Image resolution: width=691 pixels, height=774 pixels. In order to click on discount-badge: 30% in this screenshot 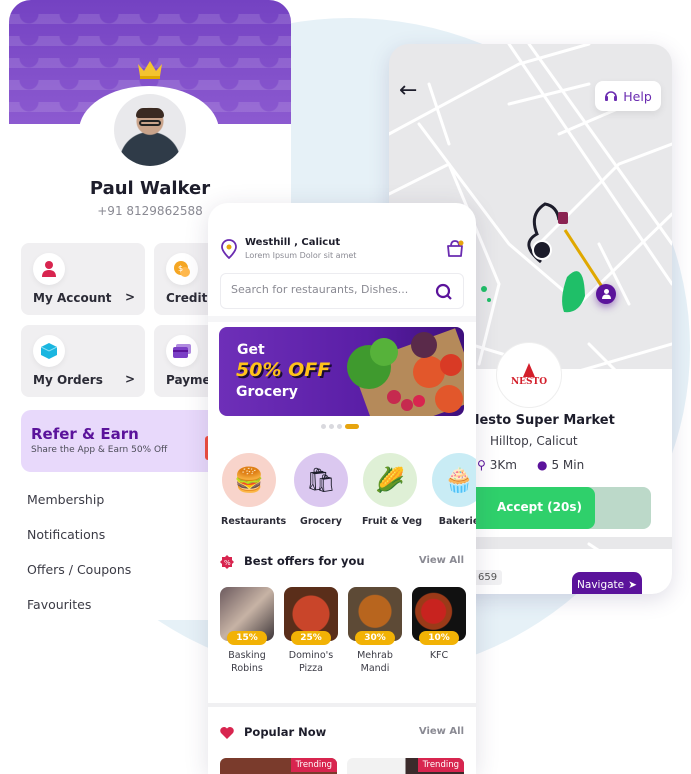, I will do `click(375, 638)`.